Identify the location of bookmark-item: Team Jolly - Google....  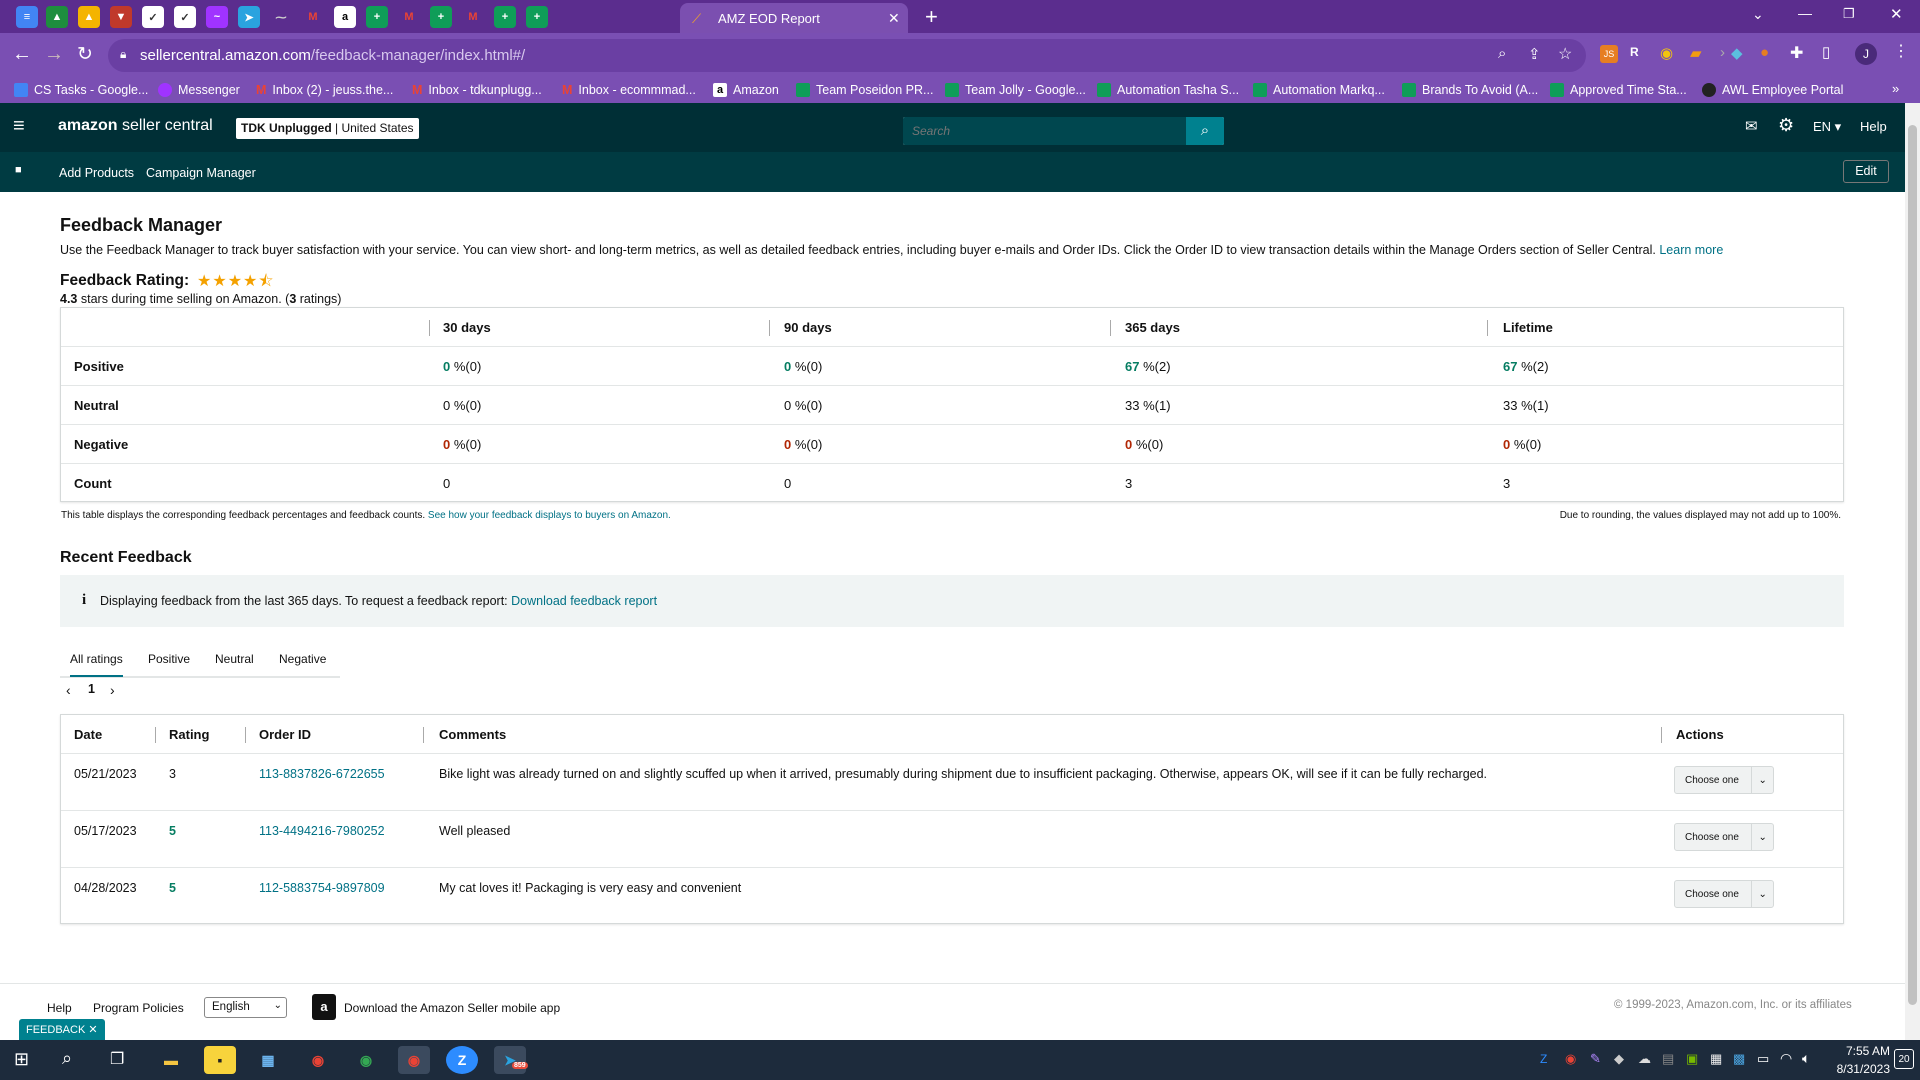
(1015, 90).